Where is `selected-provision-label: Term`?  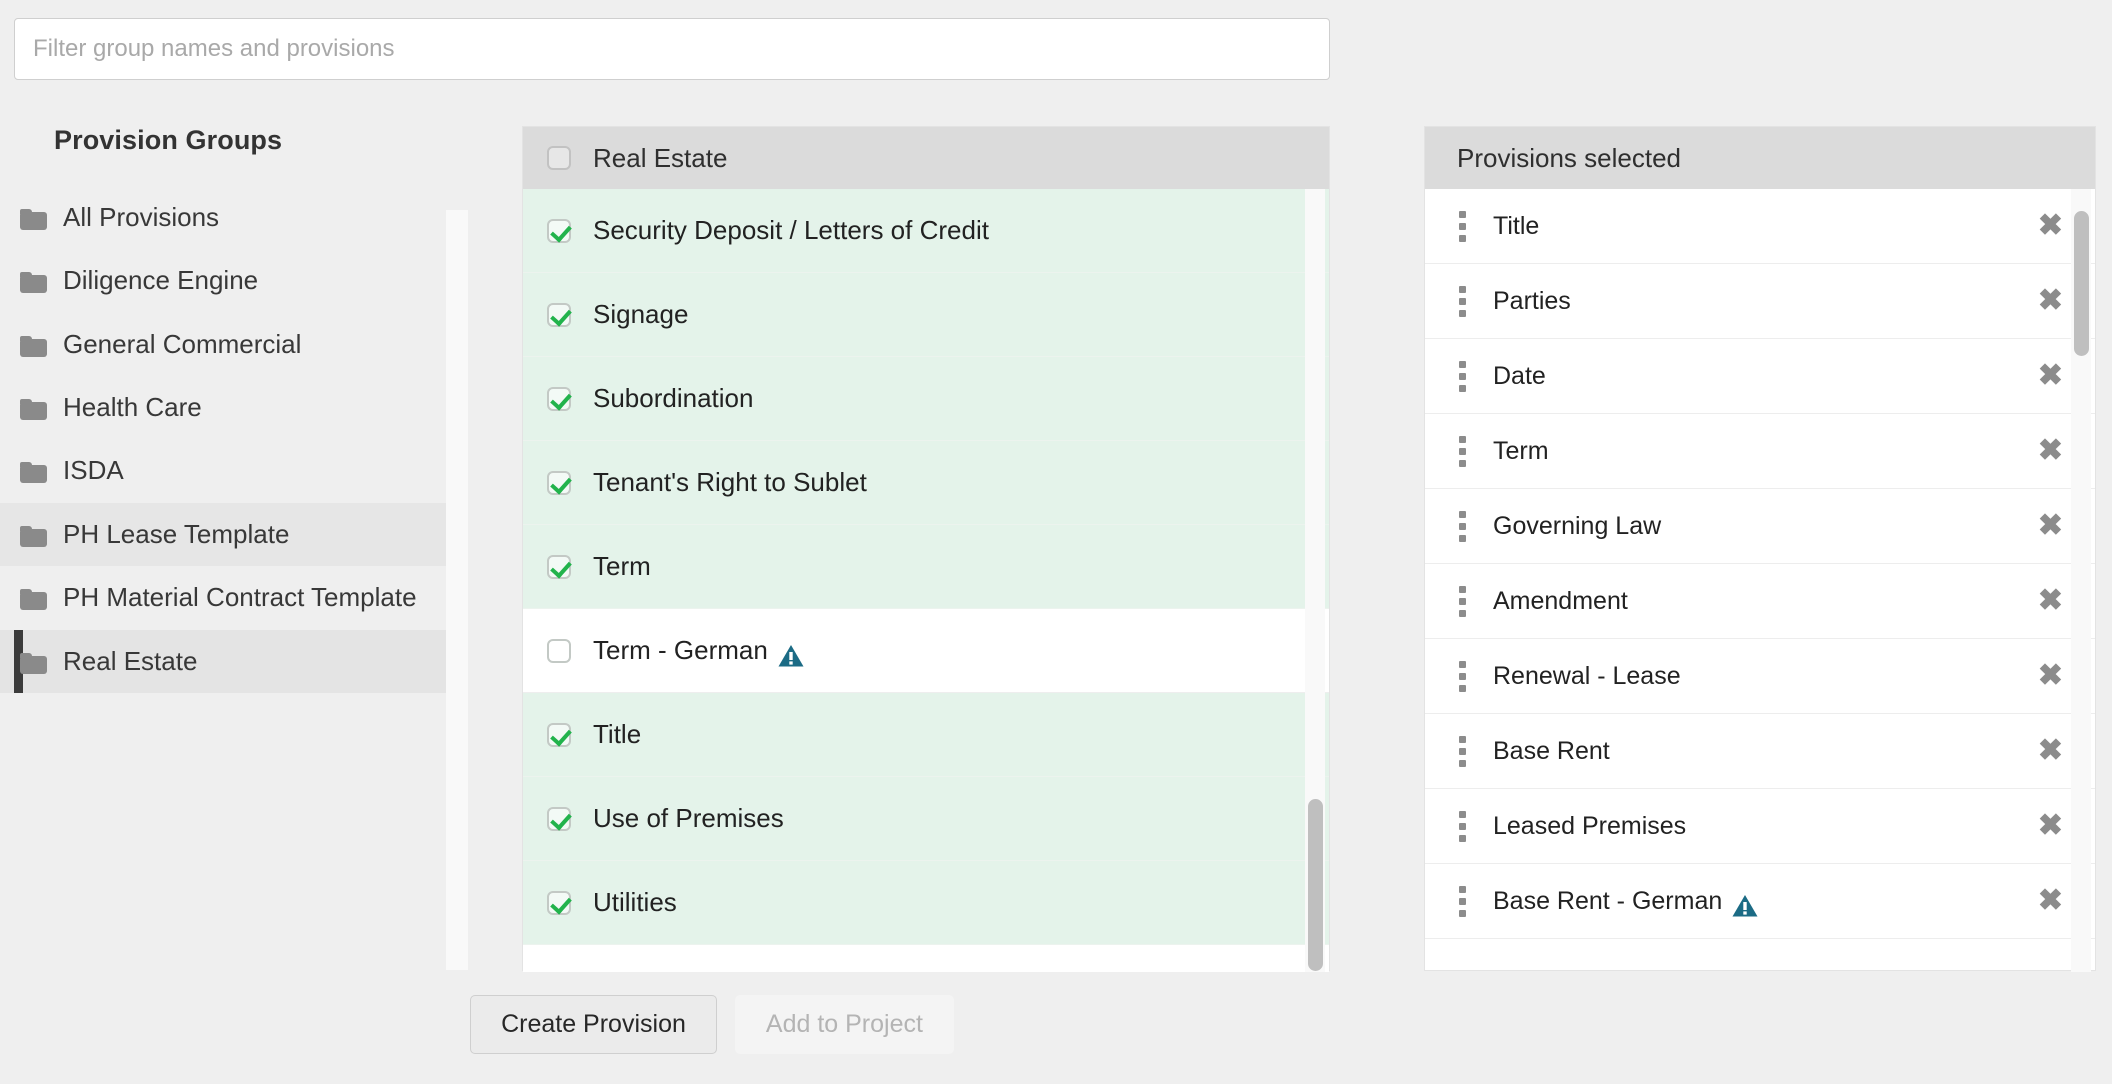 selected-provision-label: Term is located at coordinates (1521, 450).